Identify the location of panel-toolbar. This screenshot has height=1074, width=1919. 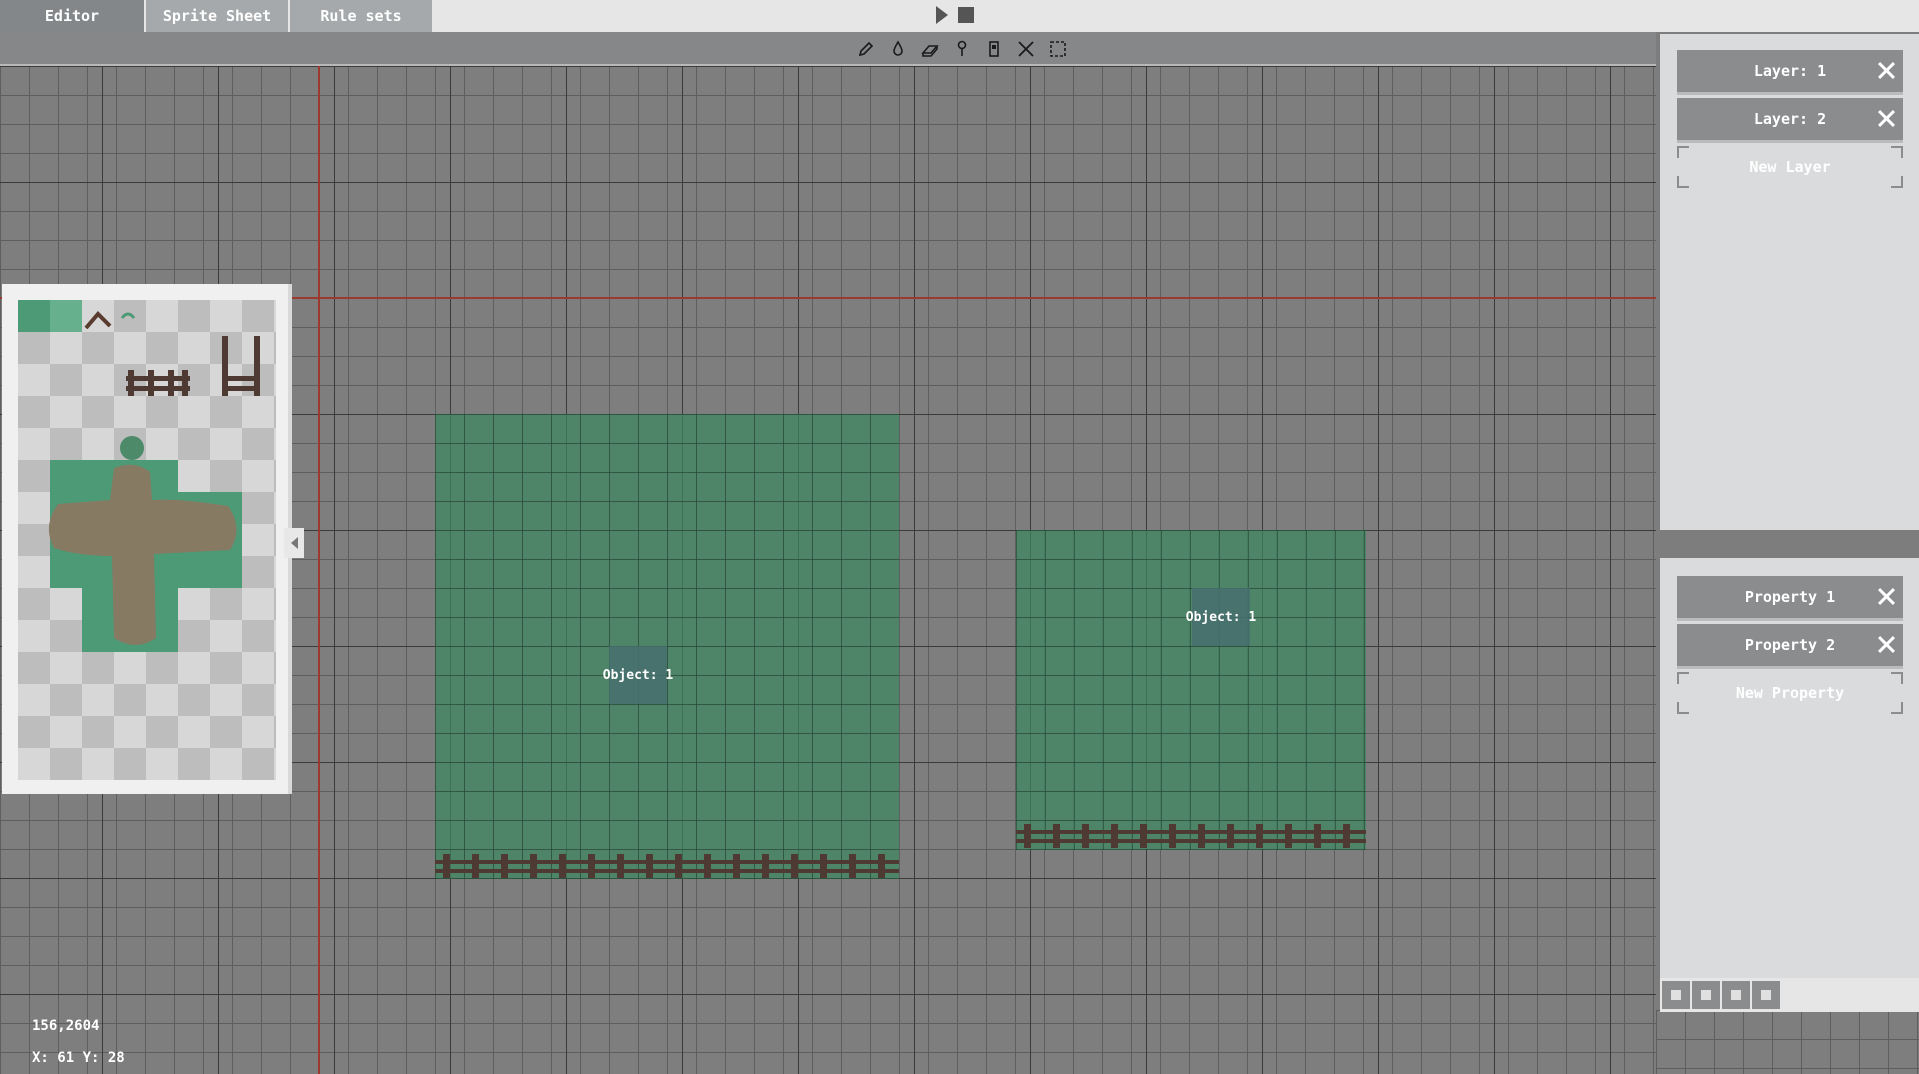
(1789, 995).